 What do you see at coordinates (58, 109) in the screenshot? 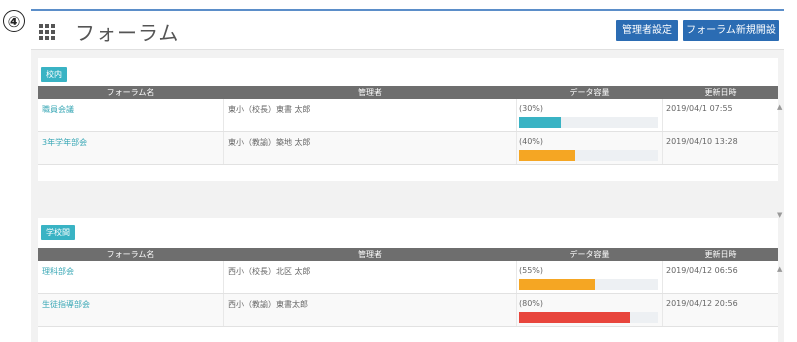
I see `forum-name-link: 職員会議` at bounding box center [58, 109].